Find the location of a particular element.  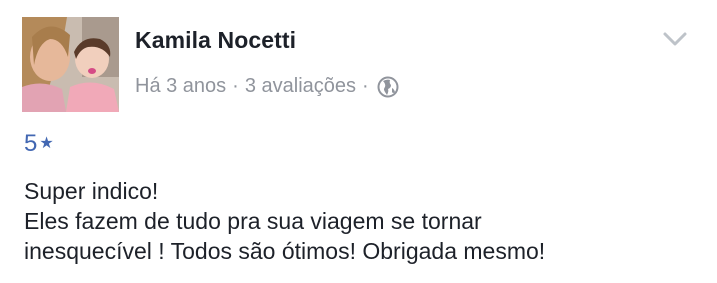

avatar is located at coordinates (70, 64).